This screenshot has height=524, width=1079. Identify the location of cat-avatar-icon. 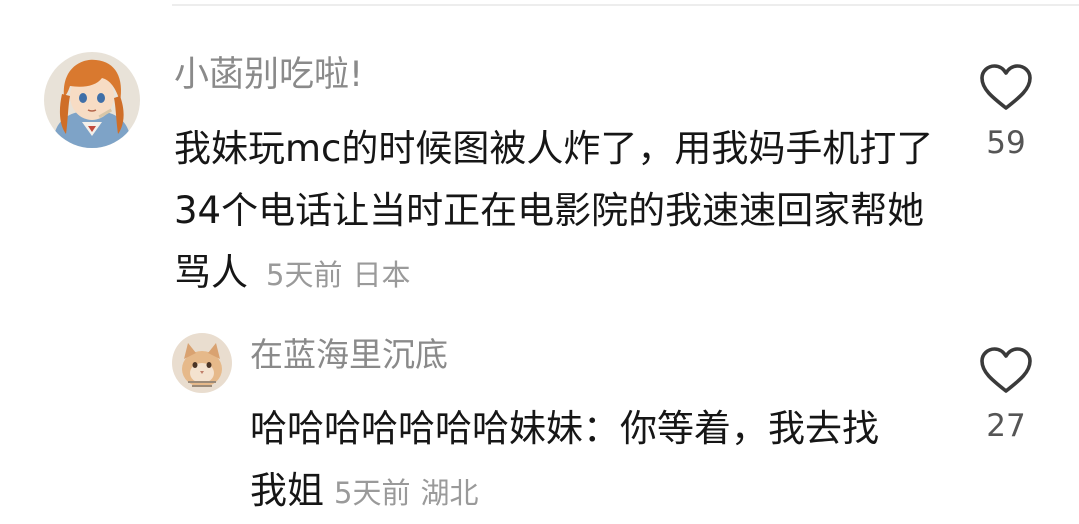
(202, 363).